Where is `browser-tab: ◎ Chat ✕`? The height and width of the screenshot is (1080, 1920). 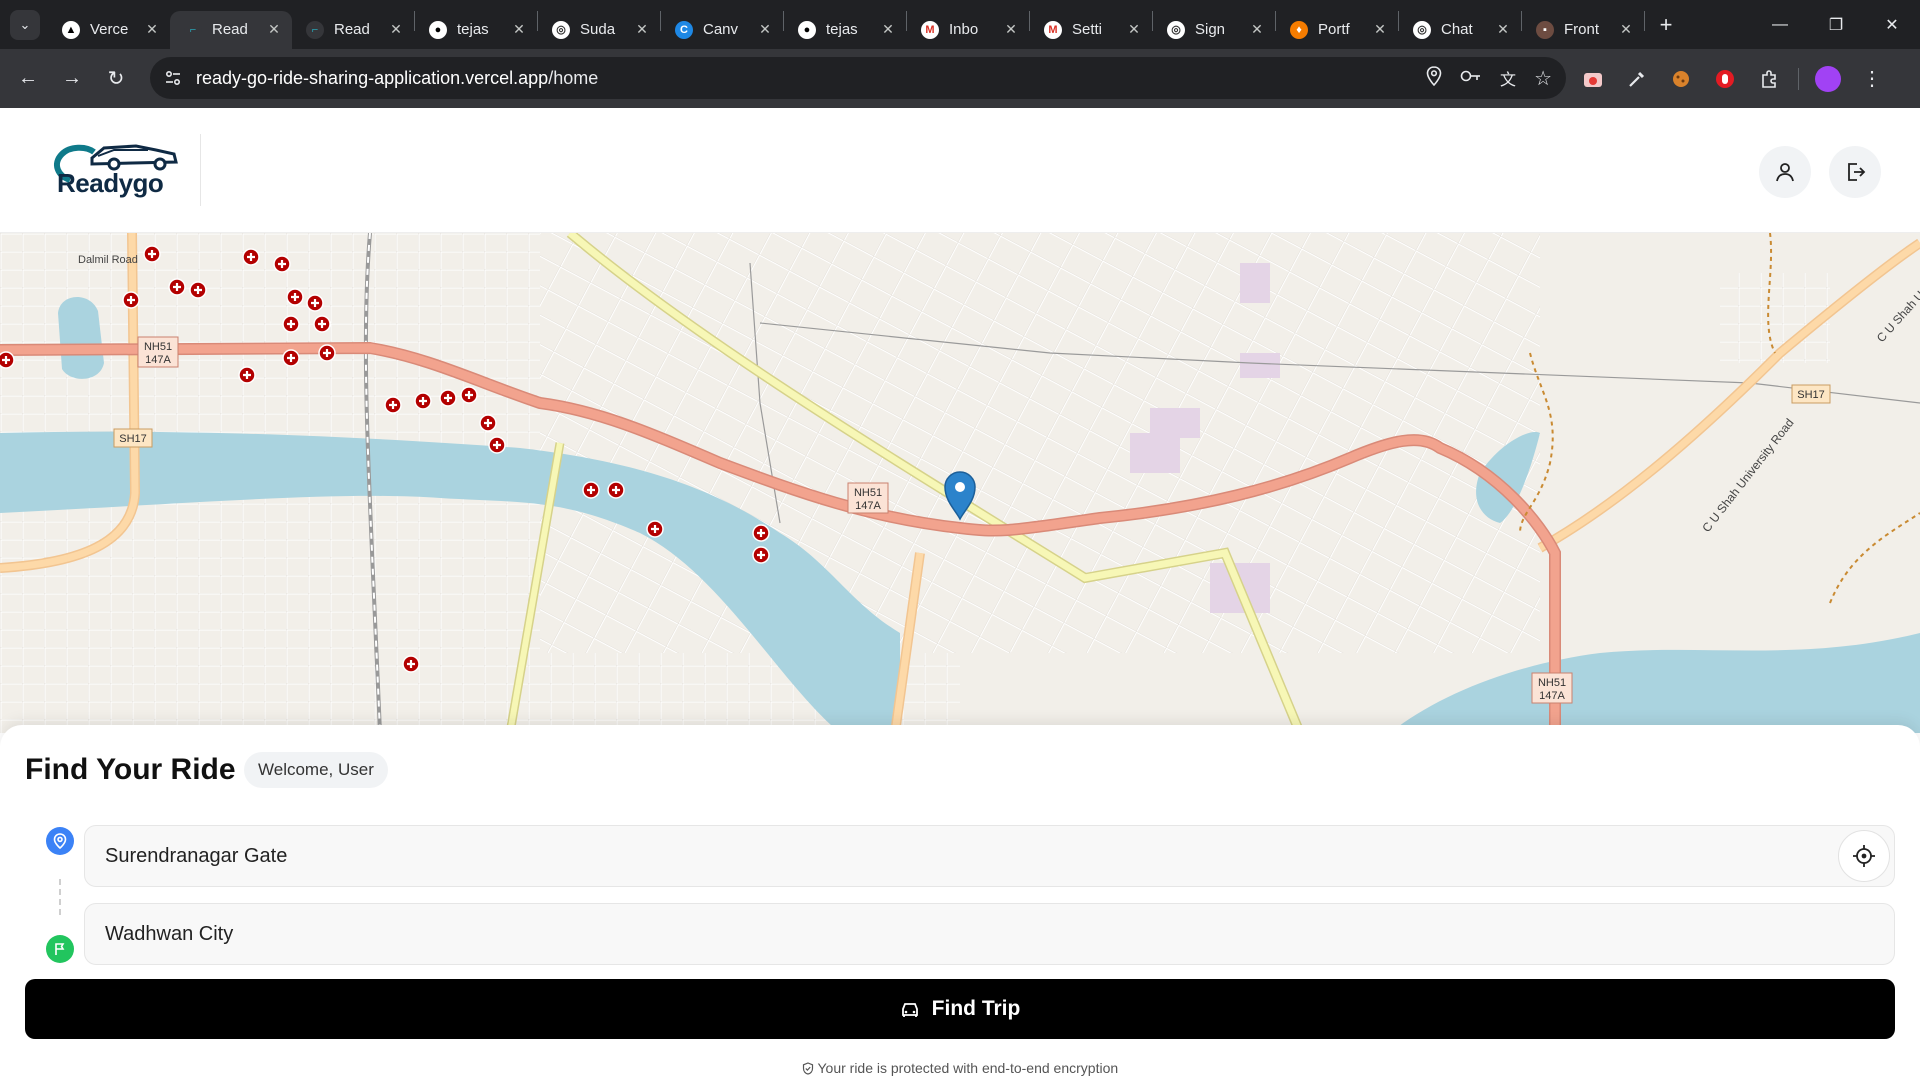 browser-tab: ◎ Chat ✕ is located at coordinates (1460, 30).